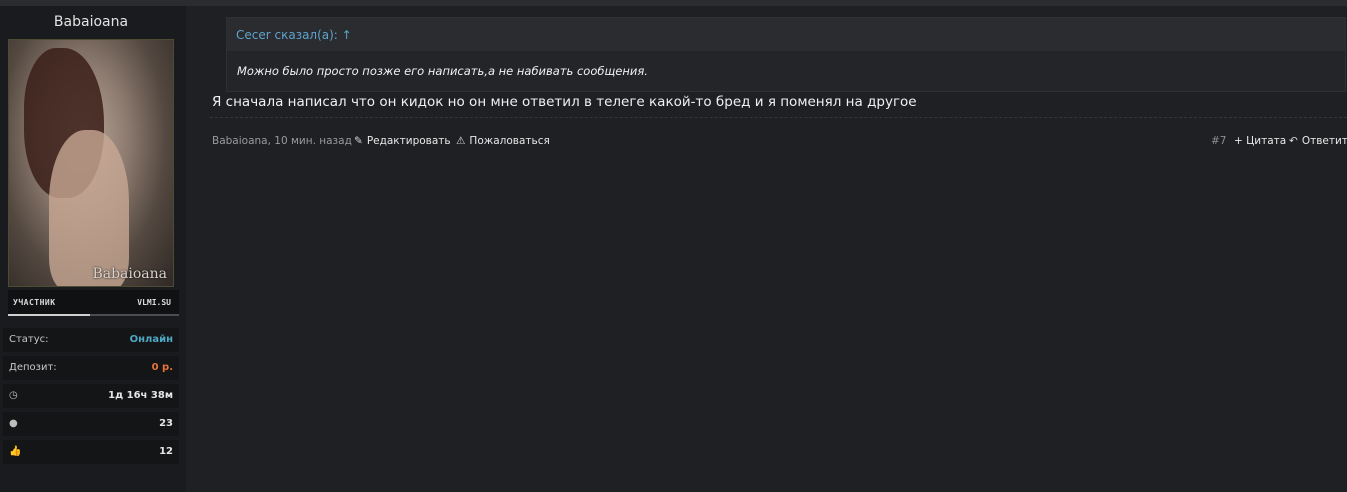 The height and width of the screenshot is (492, 1347). I want to click on stat-deposit-label: Депозит:, so click(33, 367).